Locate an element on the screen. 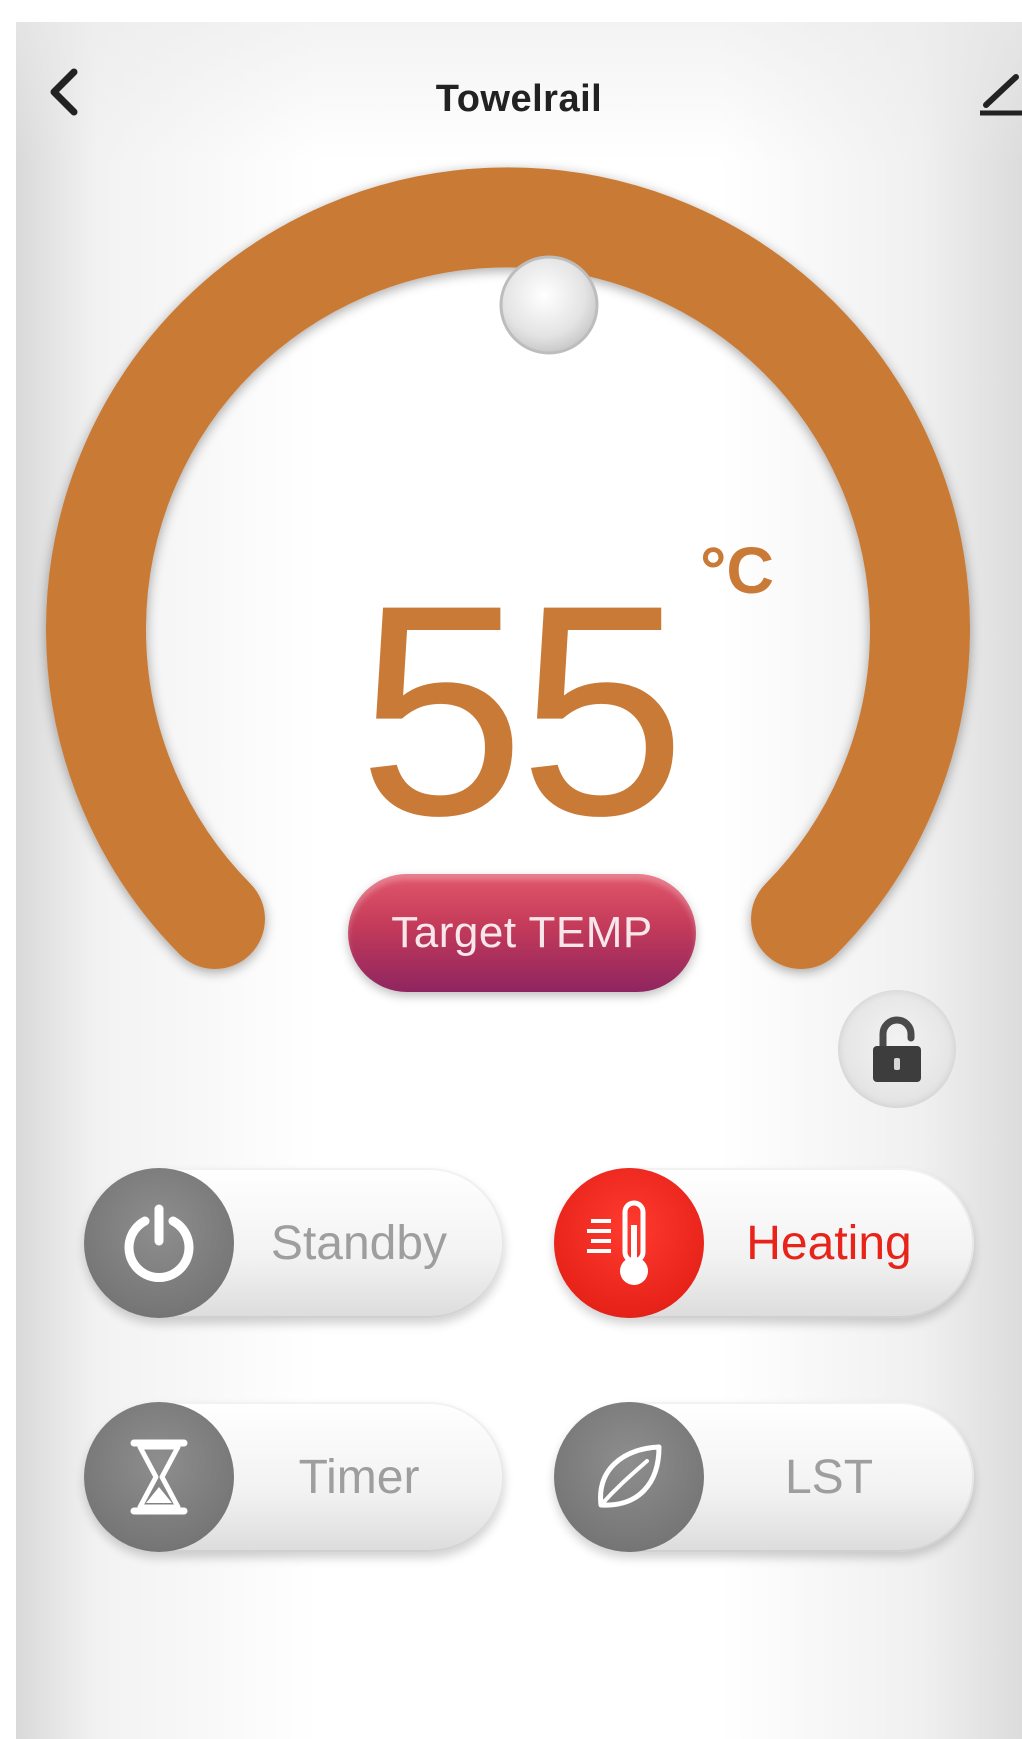 Image resolution: width=1022 pixels, height=1739 pixels. heating-icon-circle is located at coordinates (629, 1243).